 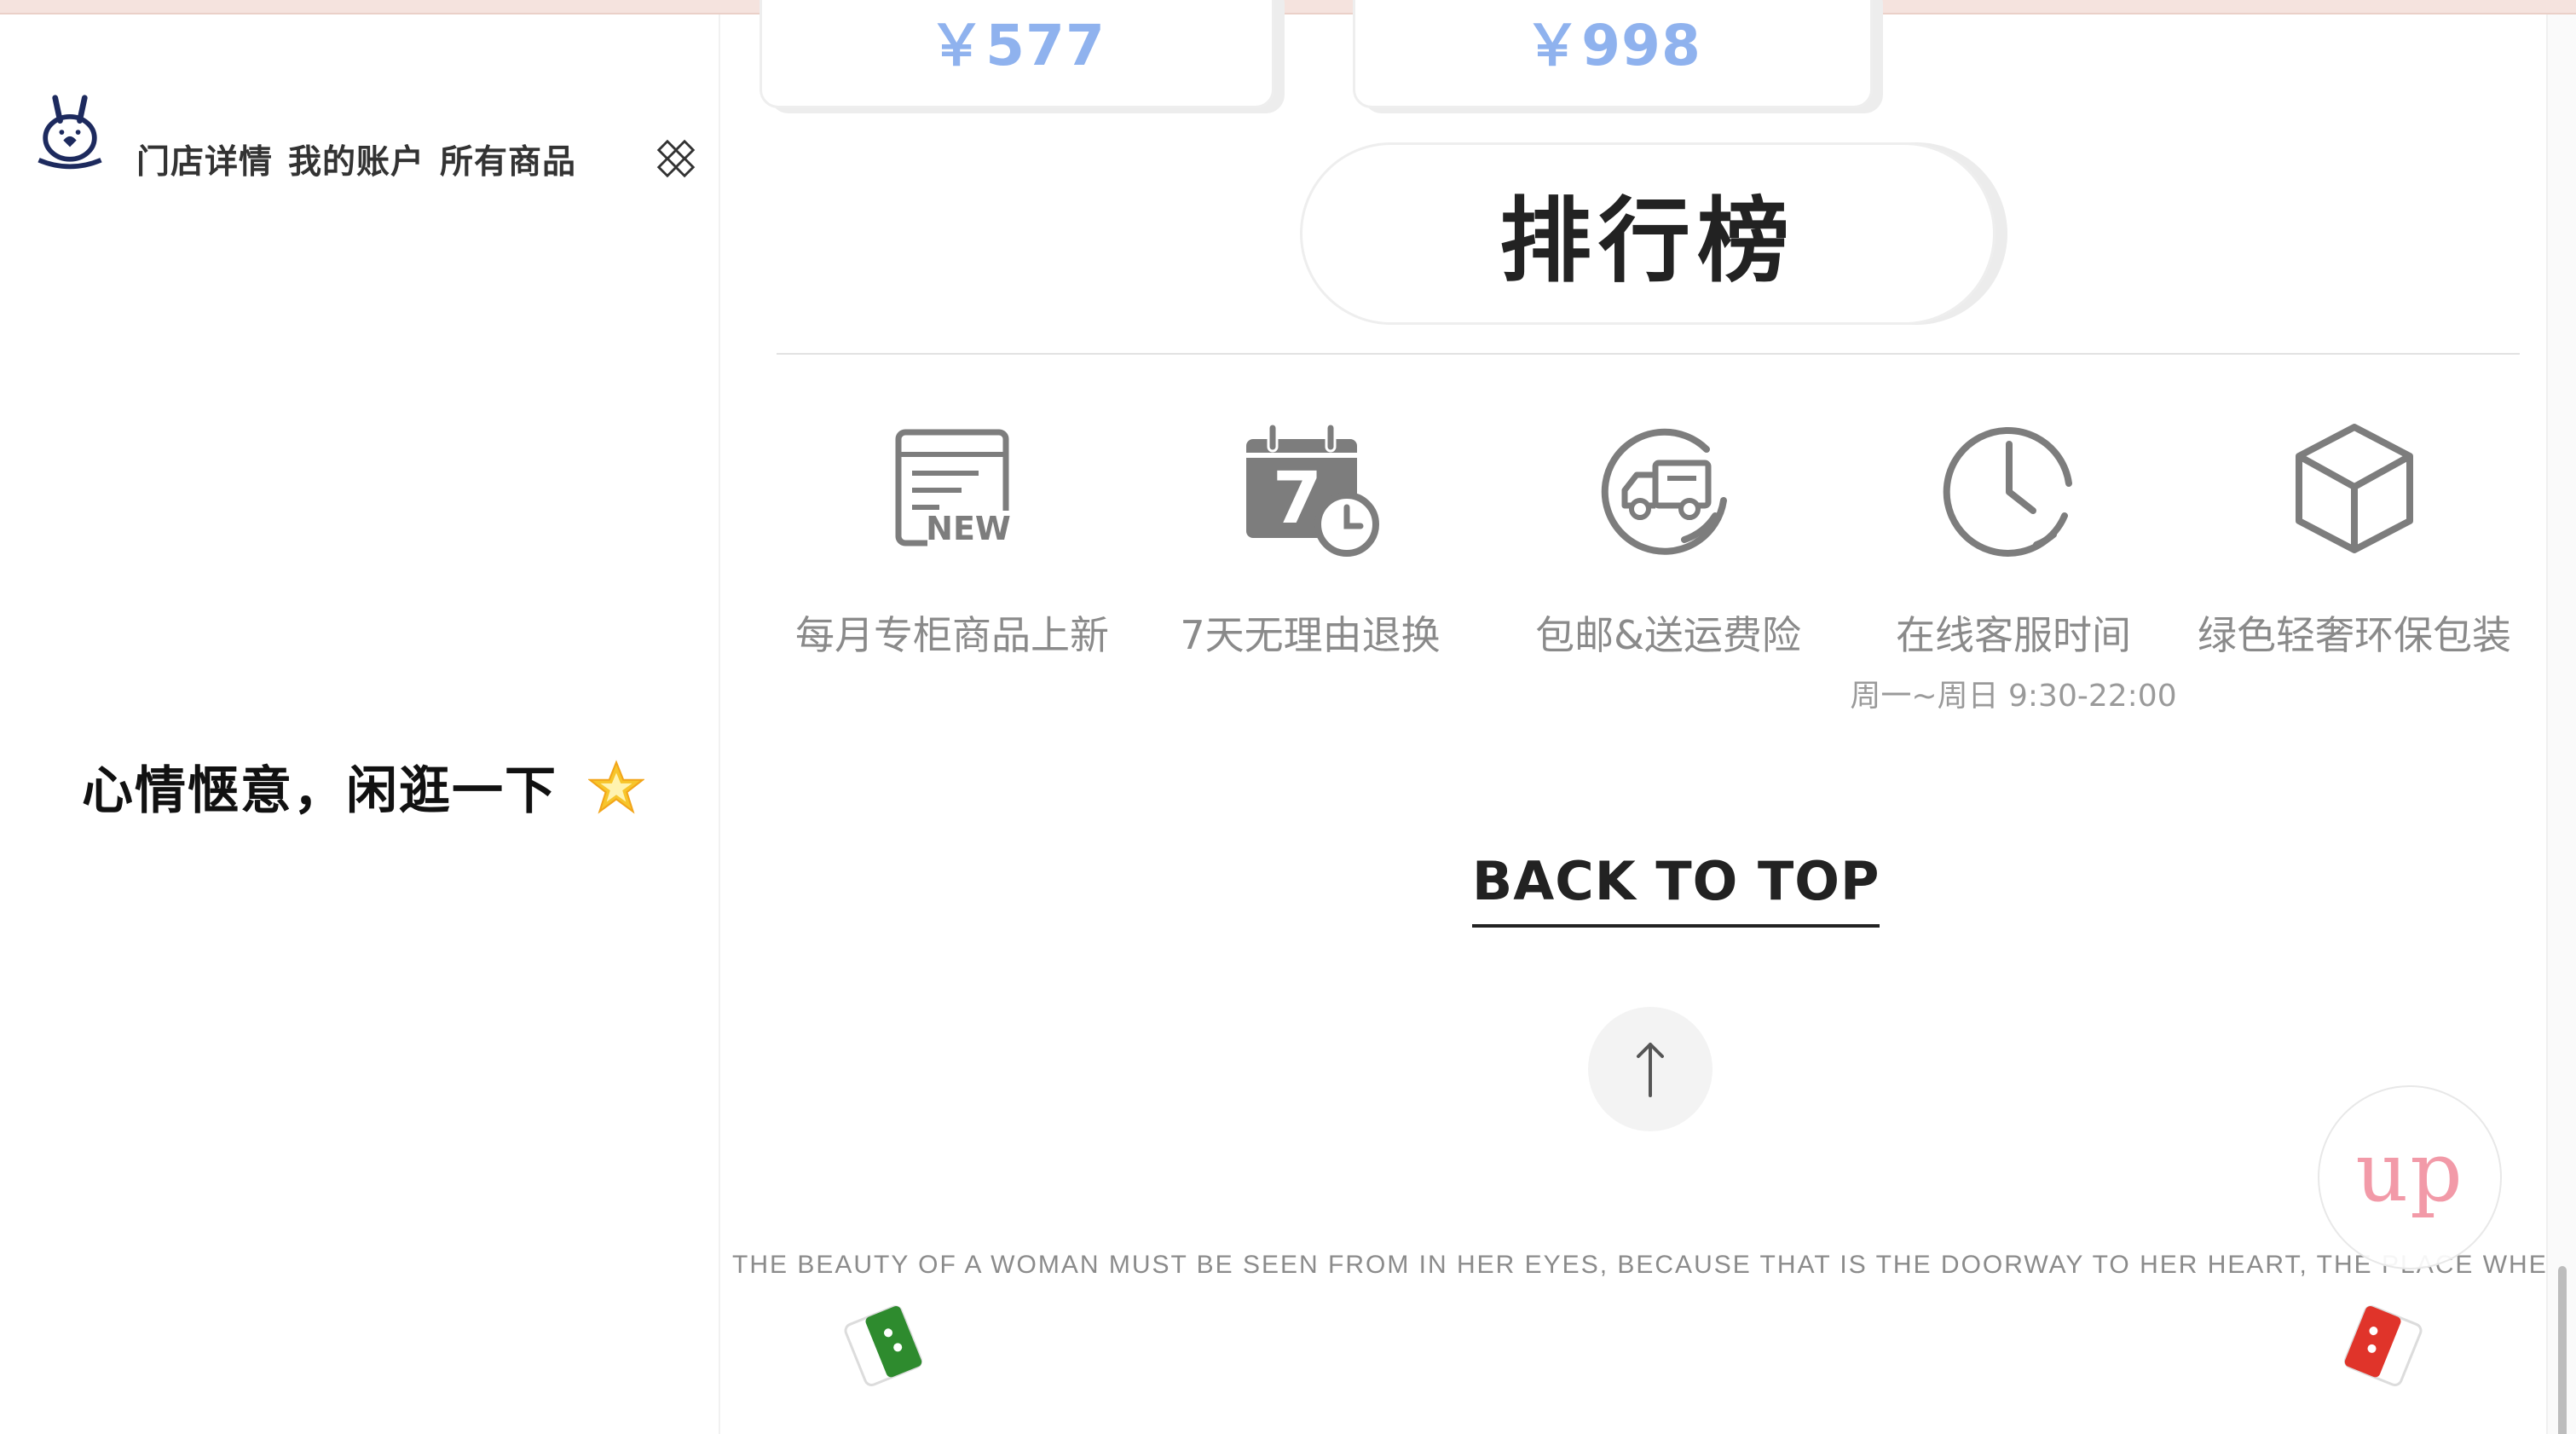 I want to click on puzzle-icon, so click(x=676, y=158).